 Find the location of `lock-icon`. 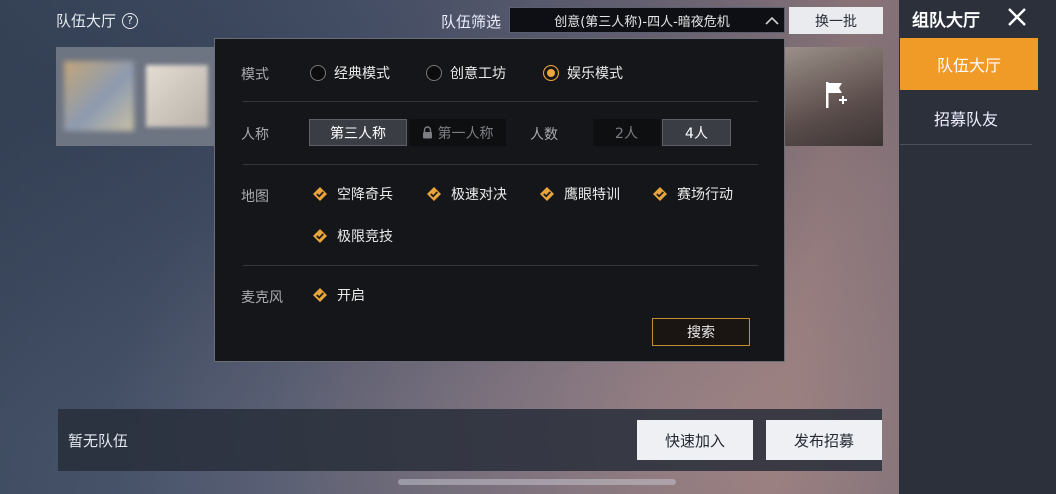

lock-icon is located at coordinates (427, 132).